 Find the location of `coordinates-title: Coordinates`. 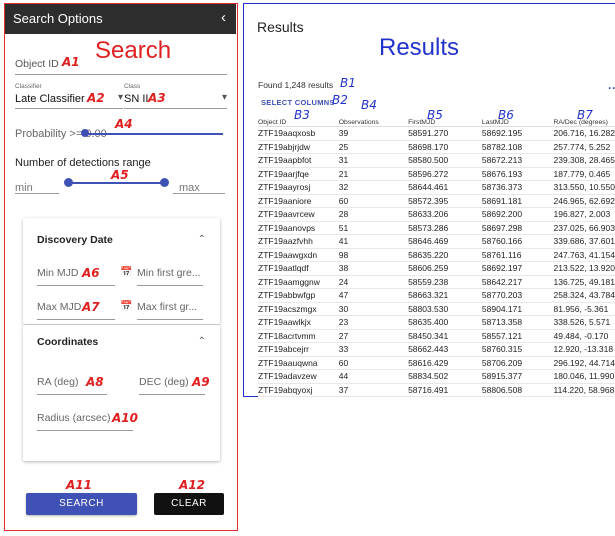

coordinates-title: Coordinates is located at coordinates (68, 342).